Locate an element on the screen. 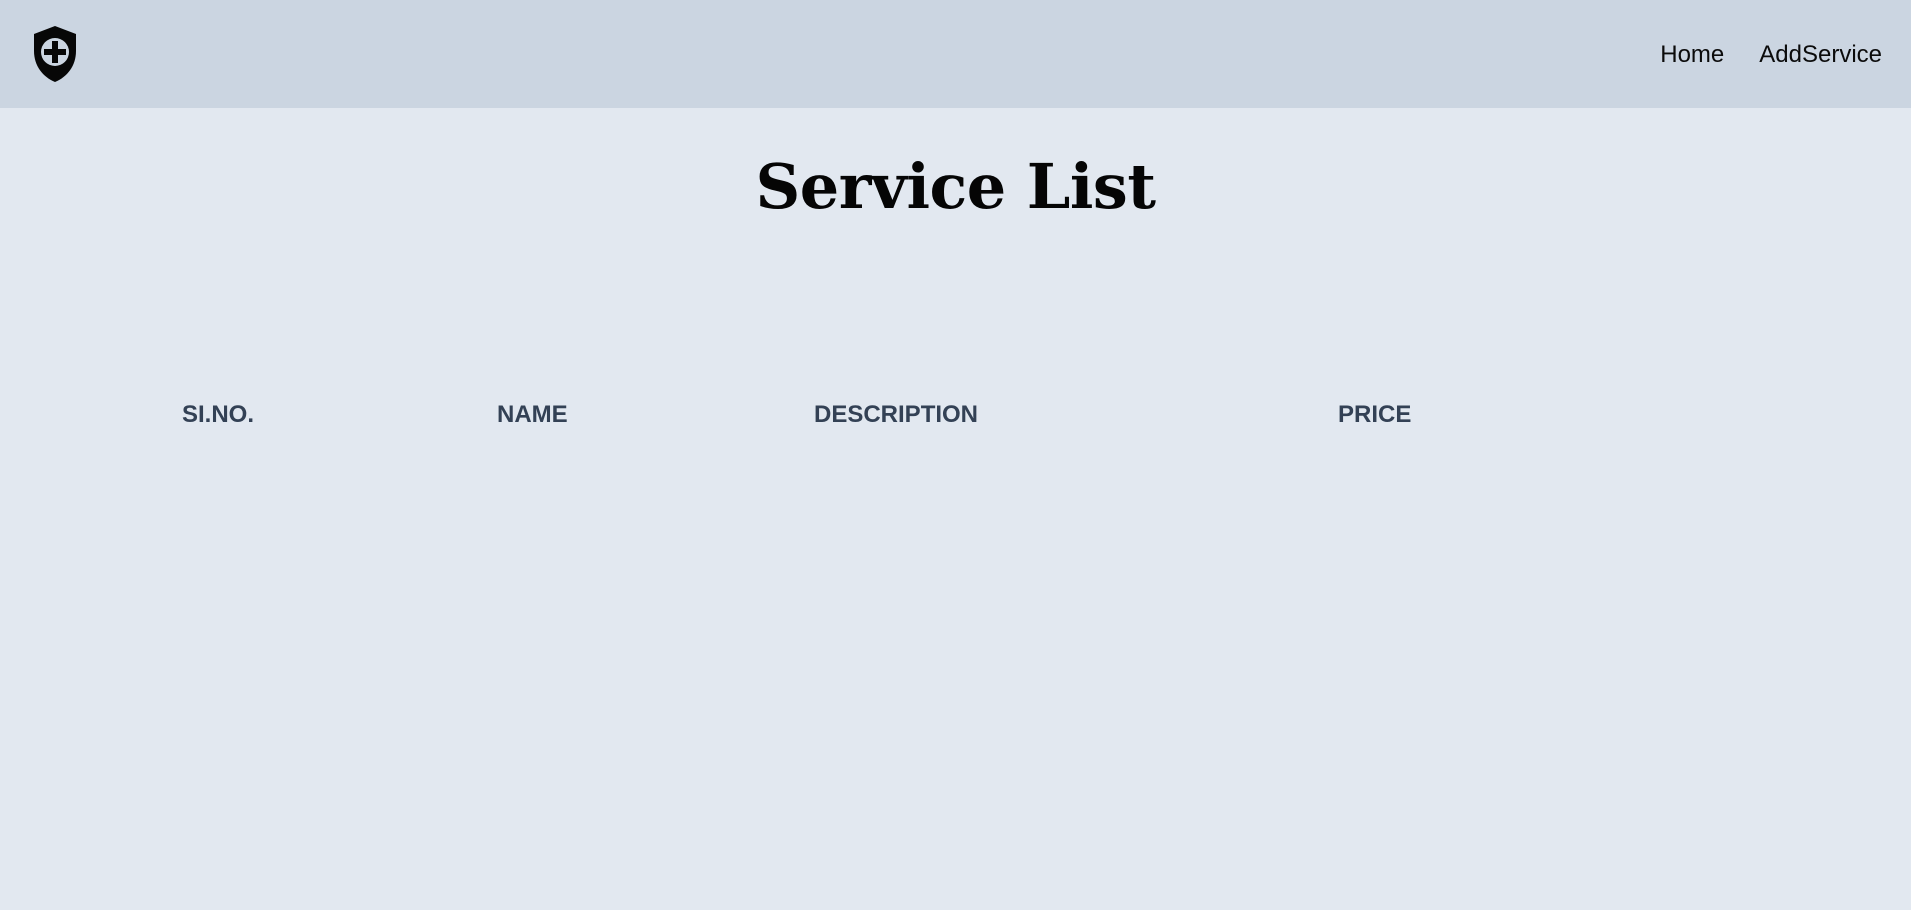 Image resolution: width=1911 pixels, height=910 pixels. top-navbar: Home AddService is located at coordinates (955, 54).